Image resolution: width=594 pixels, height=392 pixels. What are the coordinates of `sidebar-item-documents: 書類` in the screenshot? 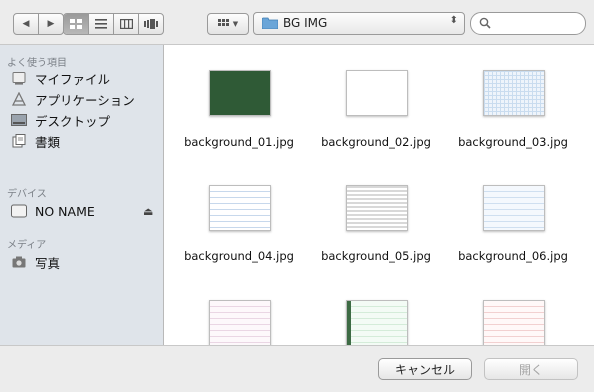 It's located at (35, 141).